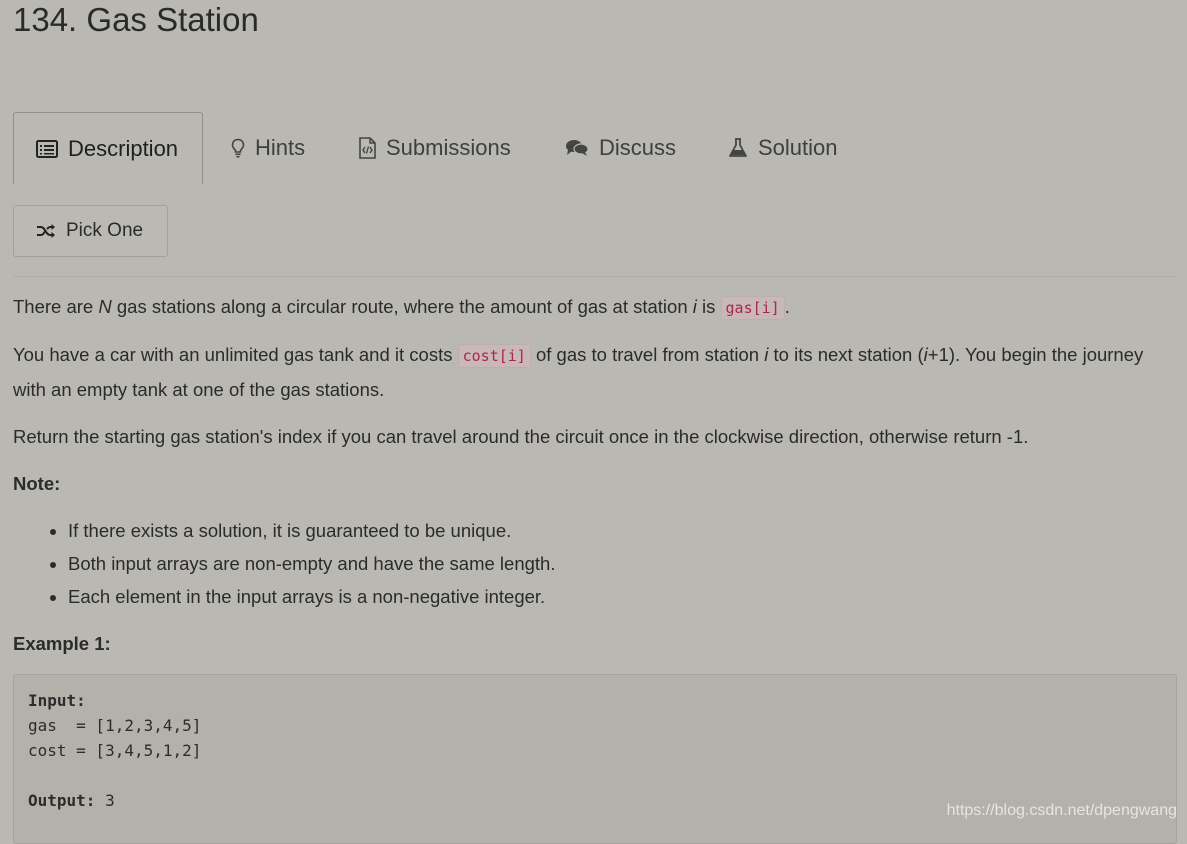 The image size is (1187, 844). What do you see at coordinates (448, 147) in the screenshot?
I see `tab-submissions-label: Submissions` at bounding box center [448, 147].